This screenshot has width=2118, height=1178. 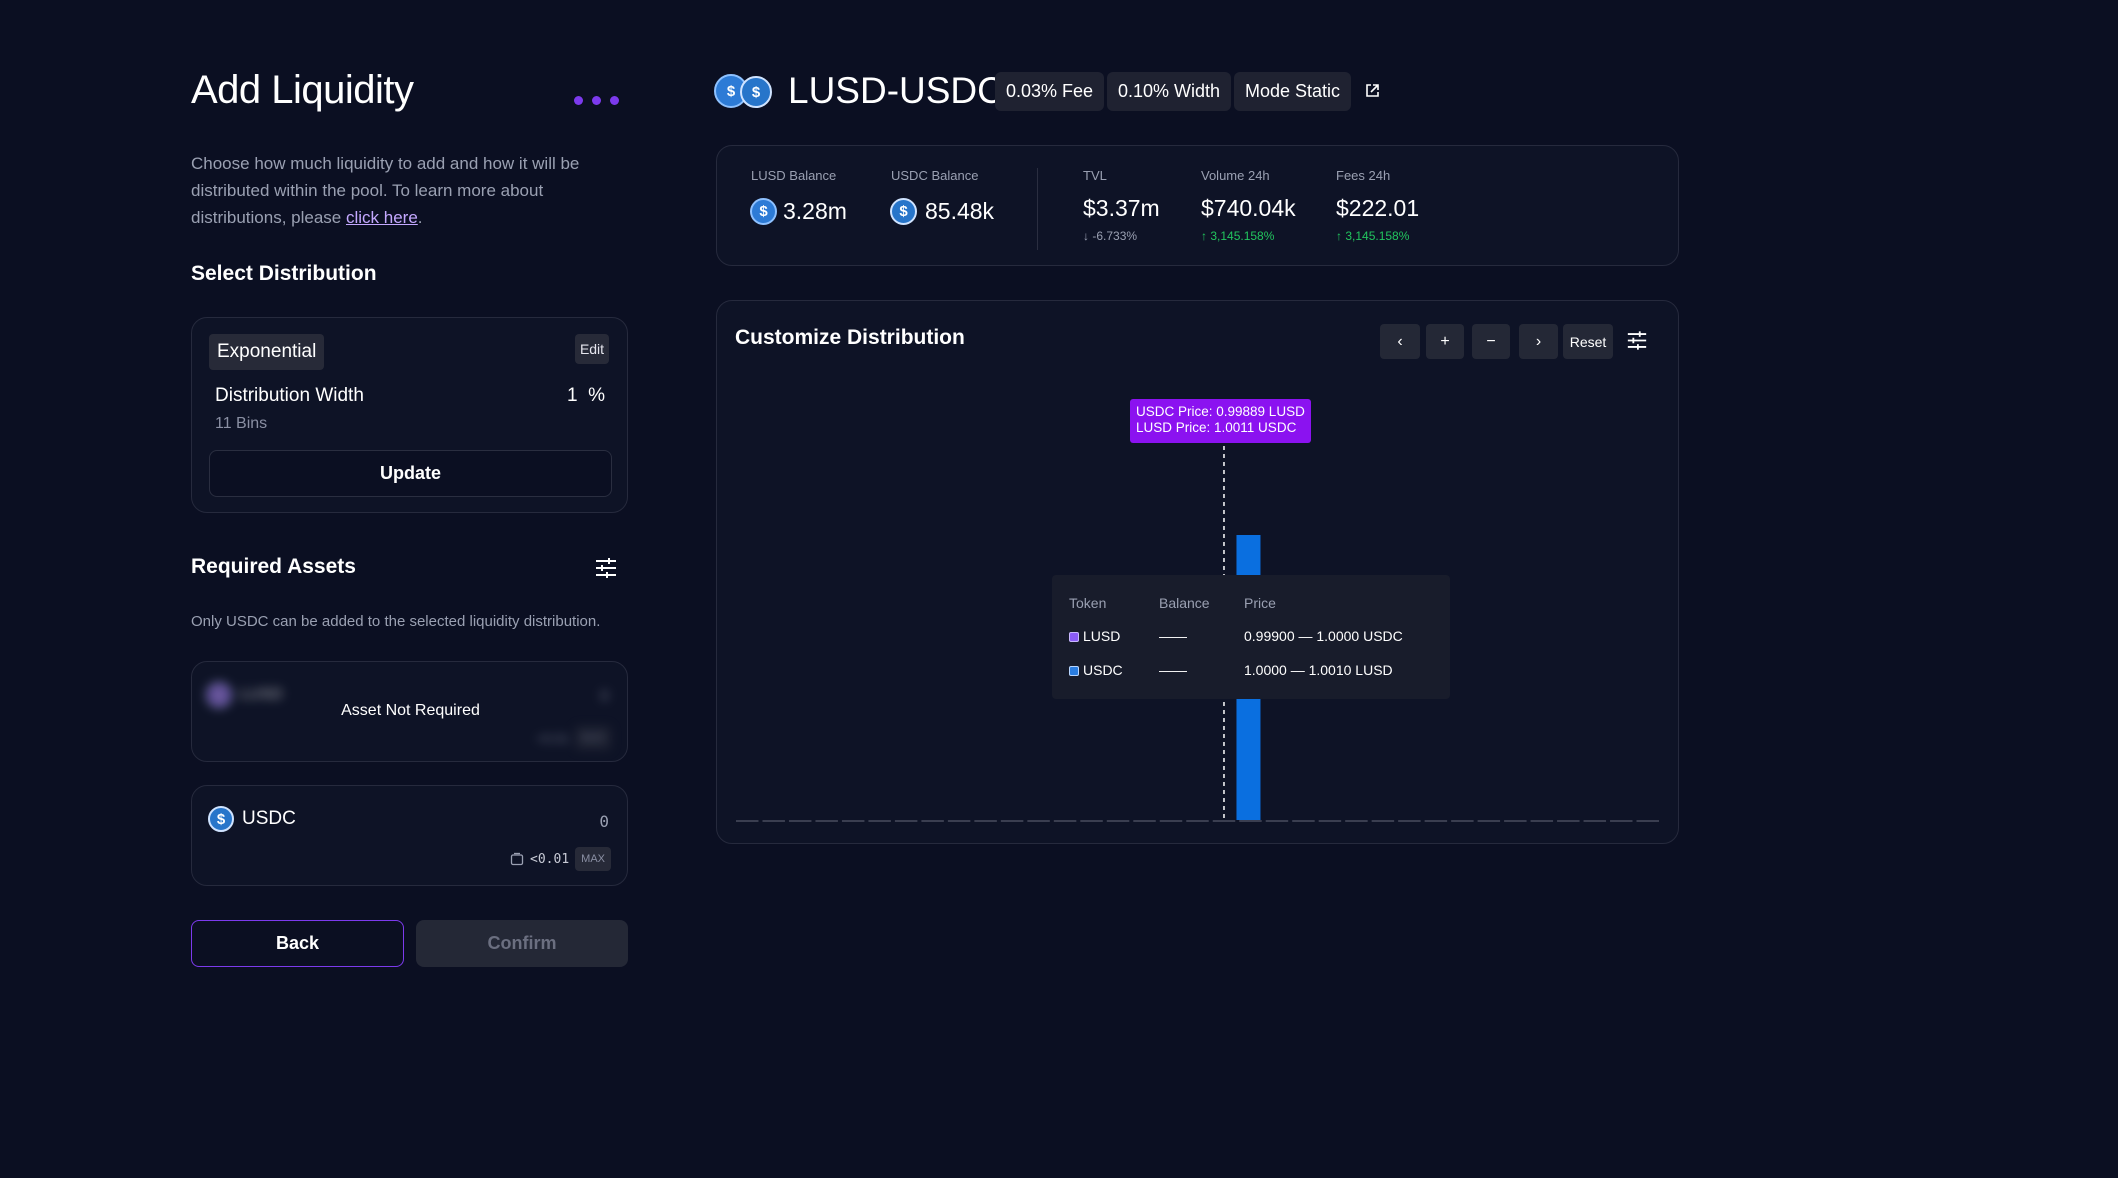 What do you see at coordinates (1050, 91) in the screenshot?
I see `fee-badge: 0.03% Fee` at bounding box center [1050, 91].